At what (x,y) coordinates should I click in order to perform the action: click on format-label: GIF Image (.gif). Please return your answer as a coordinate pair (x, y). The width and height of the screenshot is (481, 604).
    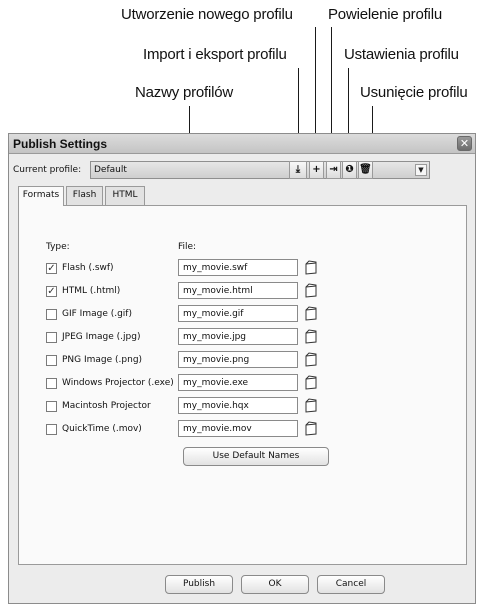
    Looking at the image, I should click on (97, 314).